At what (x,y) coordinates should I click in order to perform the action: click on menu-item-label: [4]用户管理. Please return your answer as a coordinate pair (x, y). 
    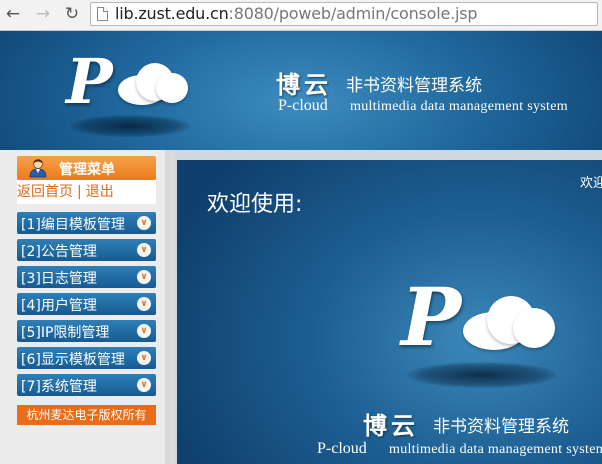
    Looking at the image, I should click on (59, 306).